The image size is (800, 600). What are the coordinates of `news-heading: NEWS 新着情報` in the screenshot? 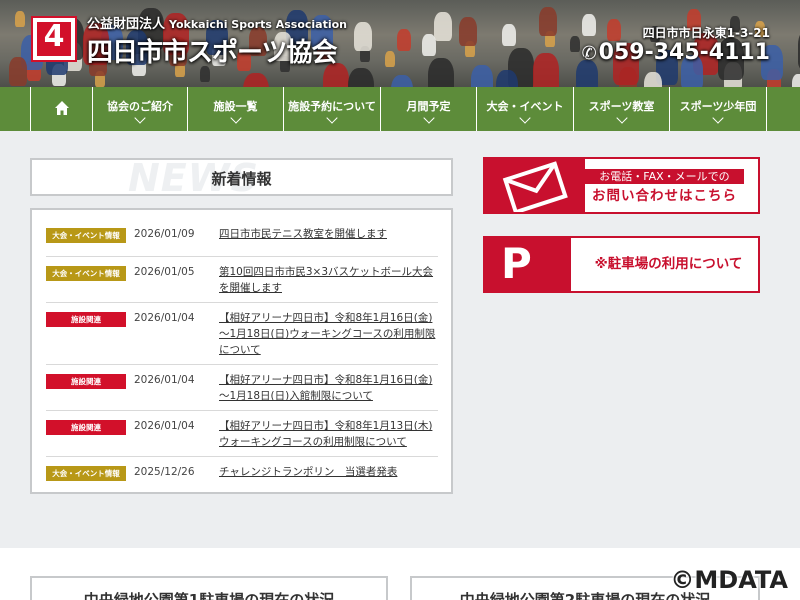 It's located at (241, 177).